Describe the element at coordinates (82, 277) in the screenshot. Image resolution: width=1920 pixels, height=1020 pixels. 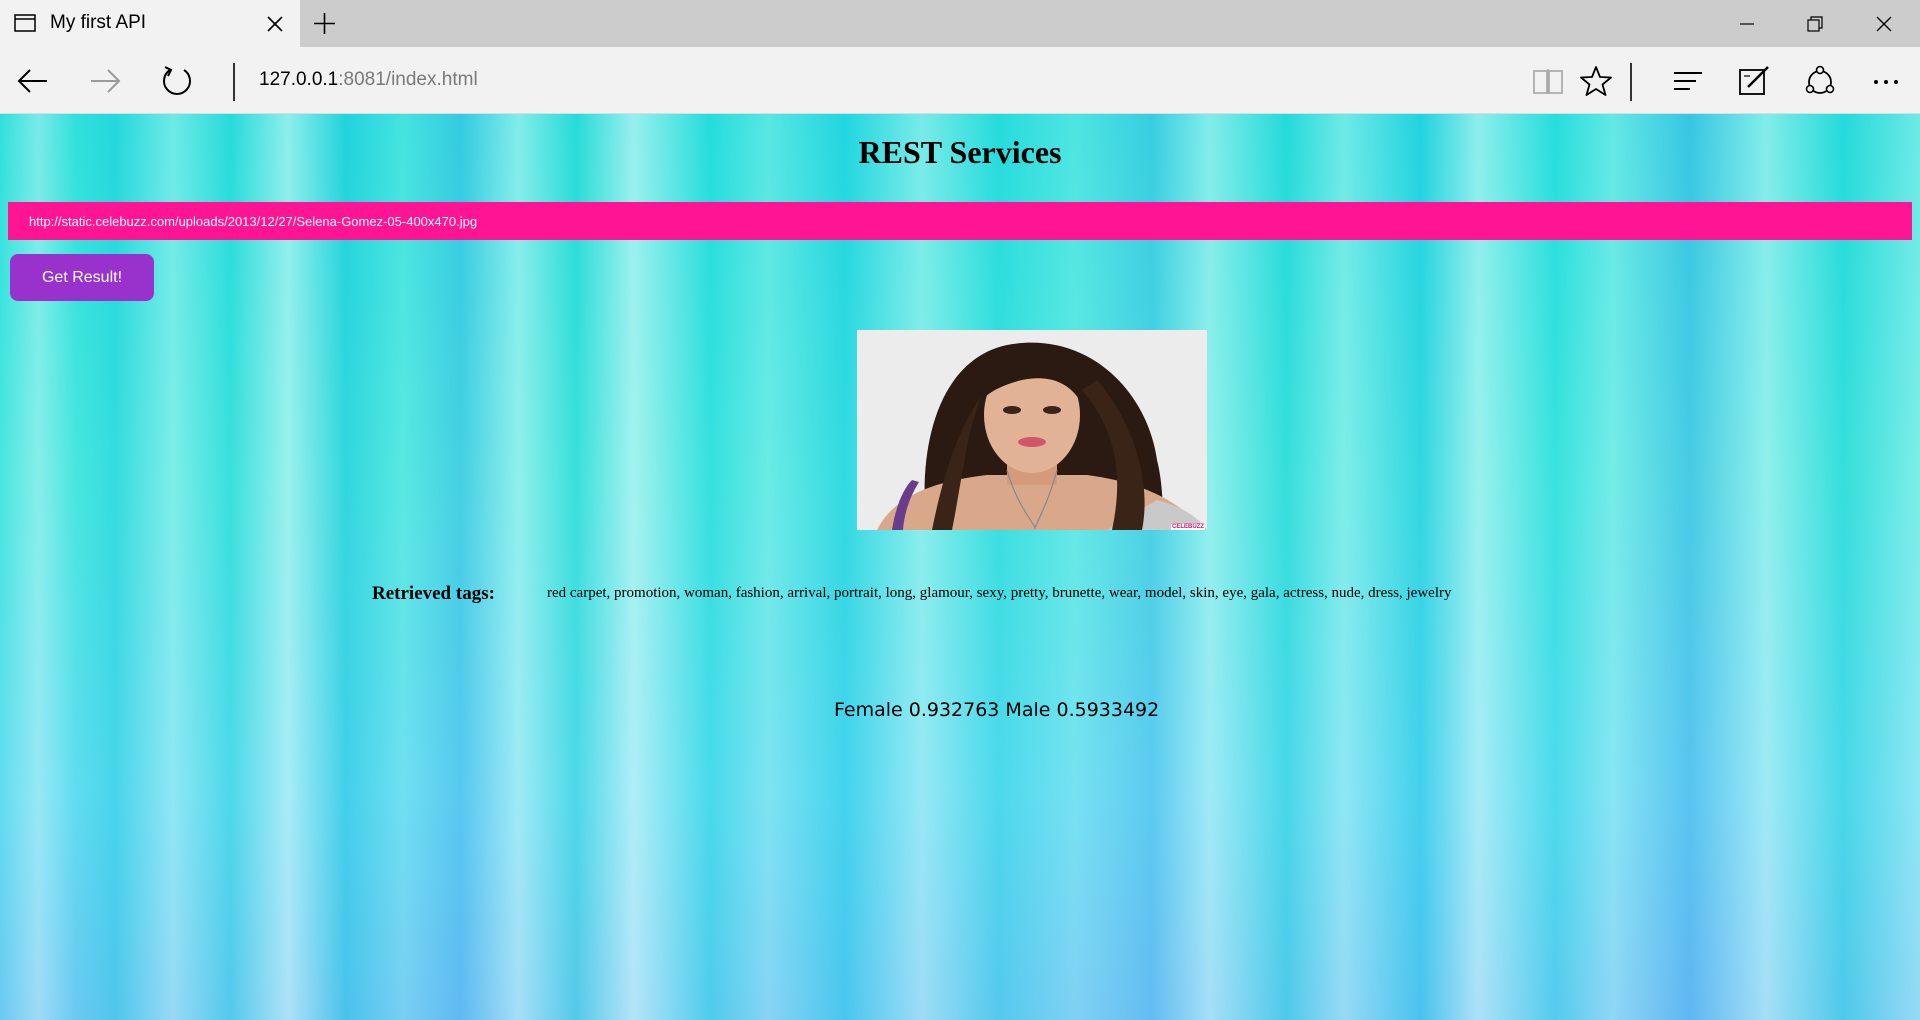
I see `get-result-button: Get Result!` at that location.